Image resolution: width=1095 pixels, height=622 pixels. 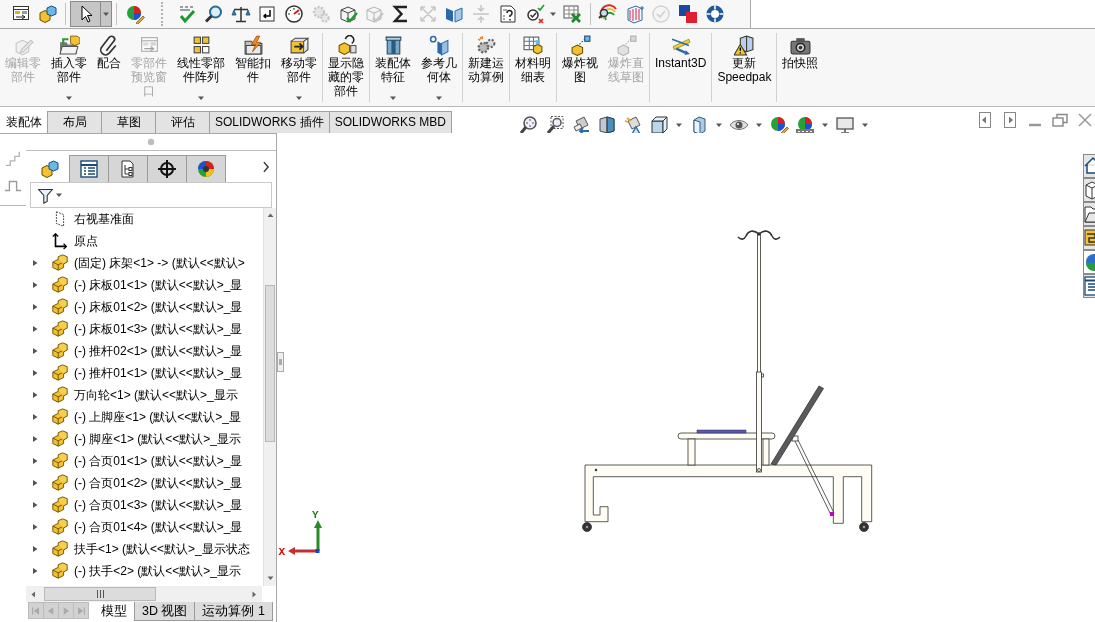 I want to click on document-question-icon, so click(x=507, y=14).